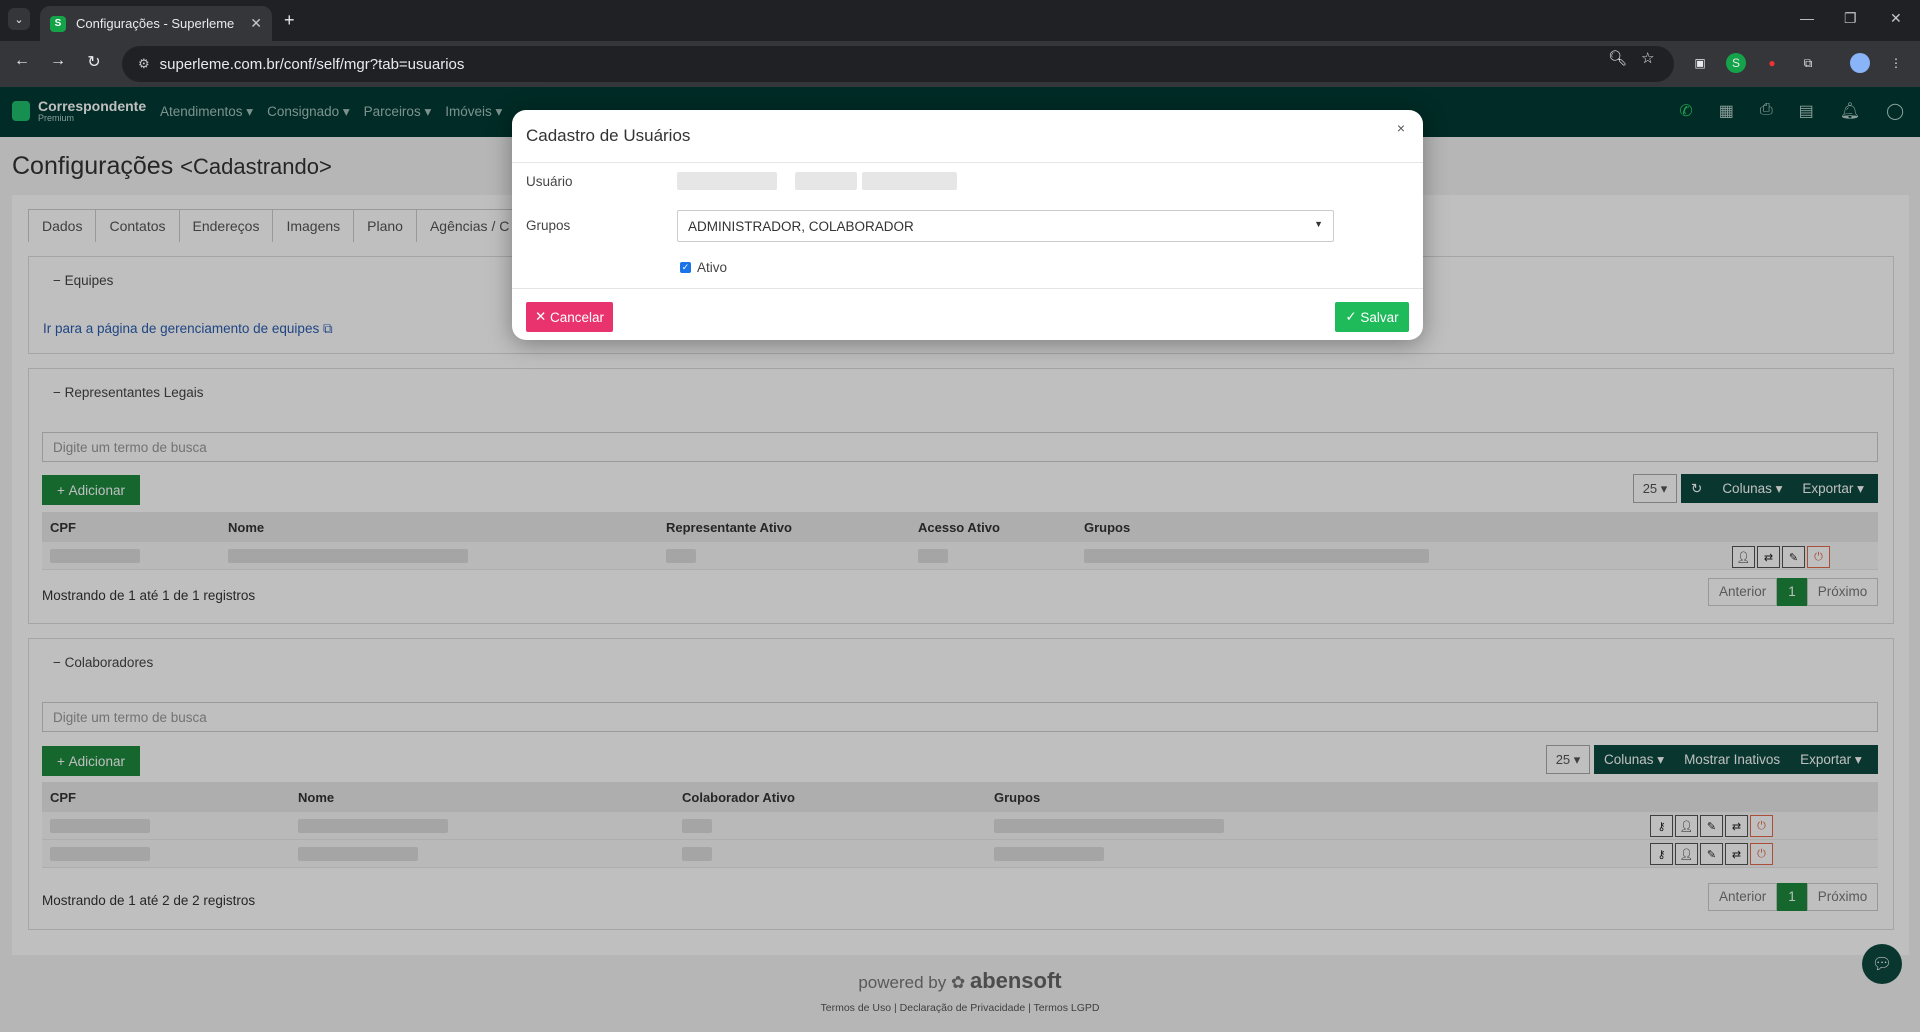 The height and width of the screenshot is (1032, 1920). What do you see at coordinates (960, 20) in the screenshot?
I see `browser-tabstrip: ⌄ S Configurações - Superleme ✕ + — ❐ ✕` at bounding box center [960, 20].